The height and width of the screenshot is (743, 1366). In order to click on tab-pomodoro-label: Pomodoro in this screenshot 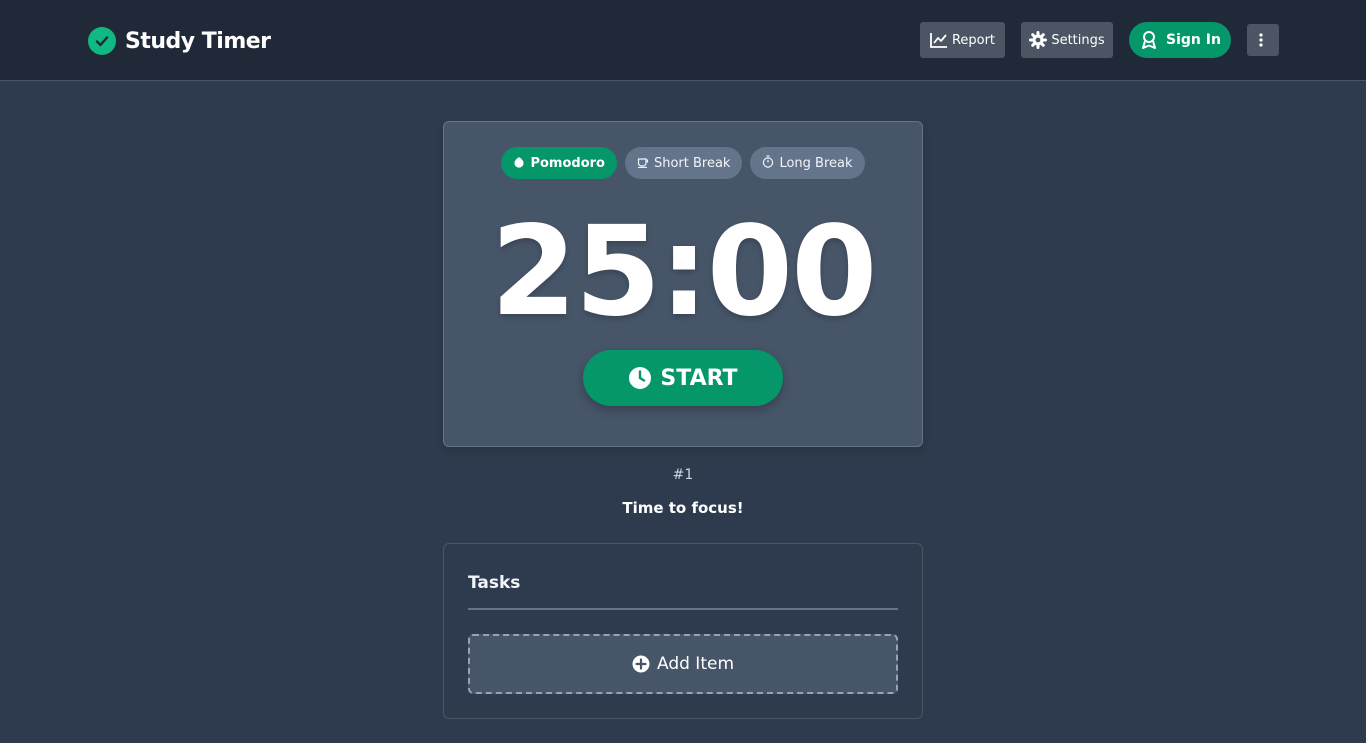, I will do `click(567, 163)`.